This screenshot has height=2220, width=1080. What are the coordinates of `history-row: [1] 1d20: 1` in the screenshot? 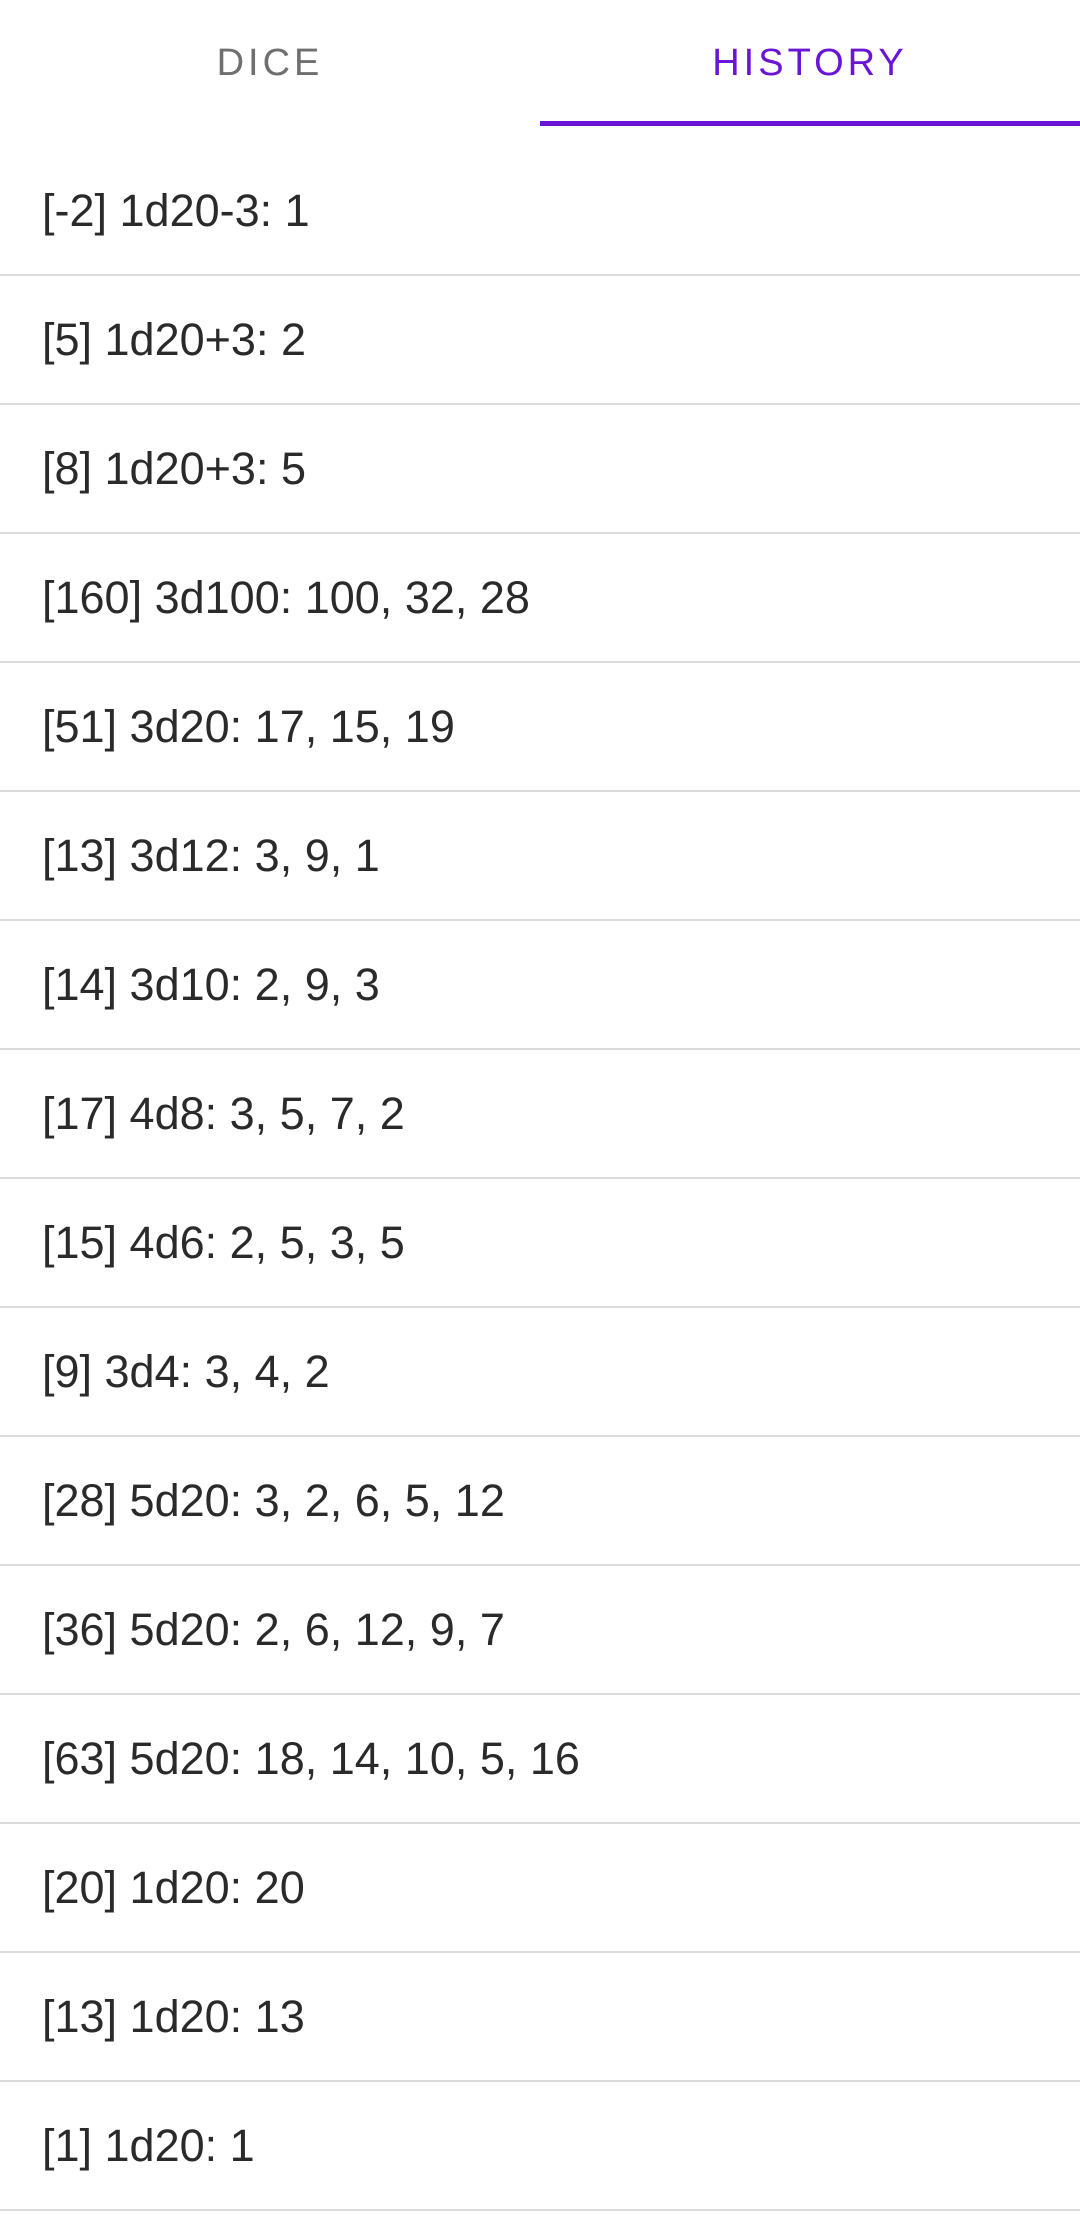 It's located at (540, 2146).